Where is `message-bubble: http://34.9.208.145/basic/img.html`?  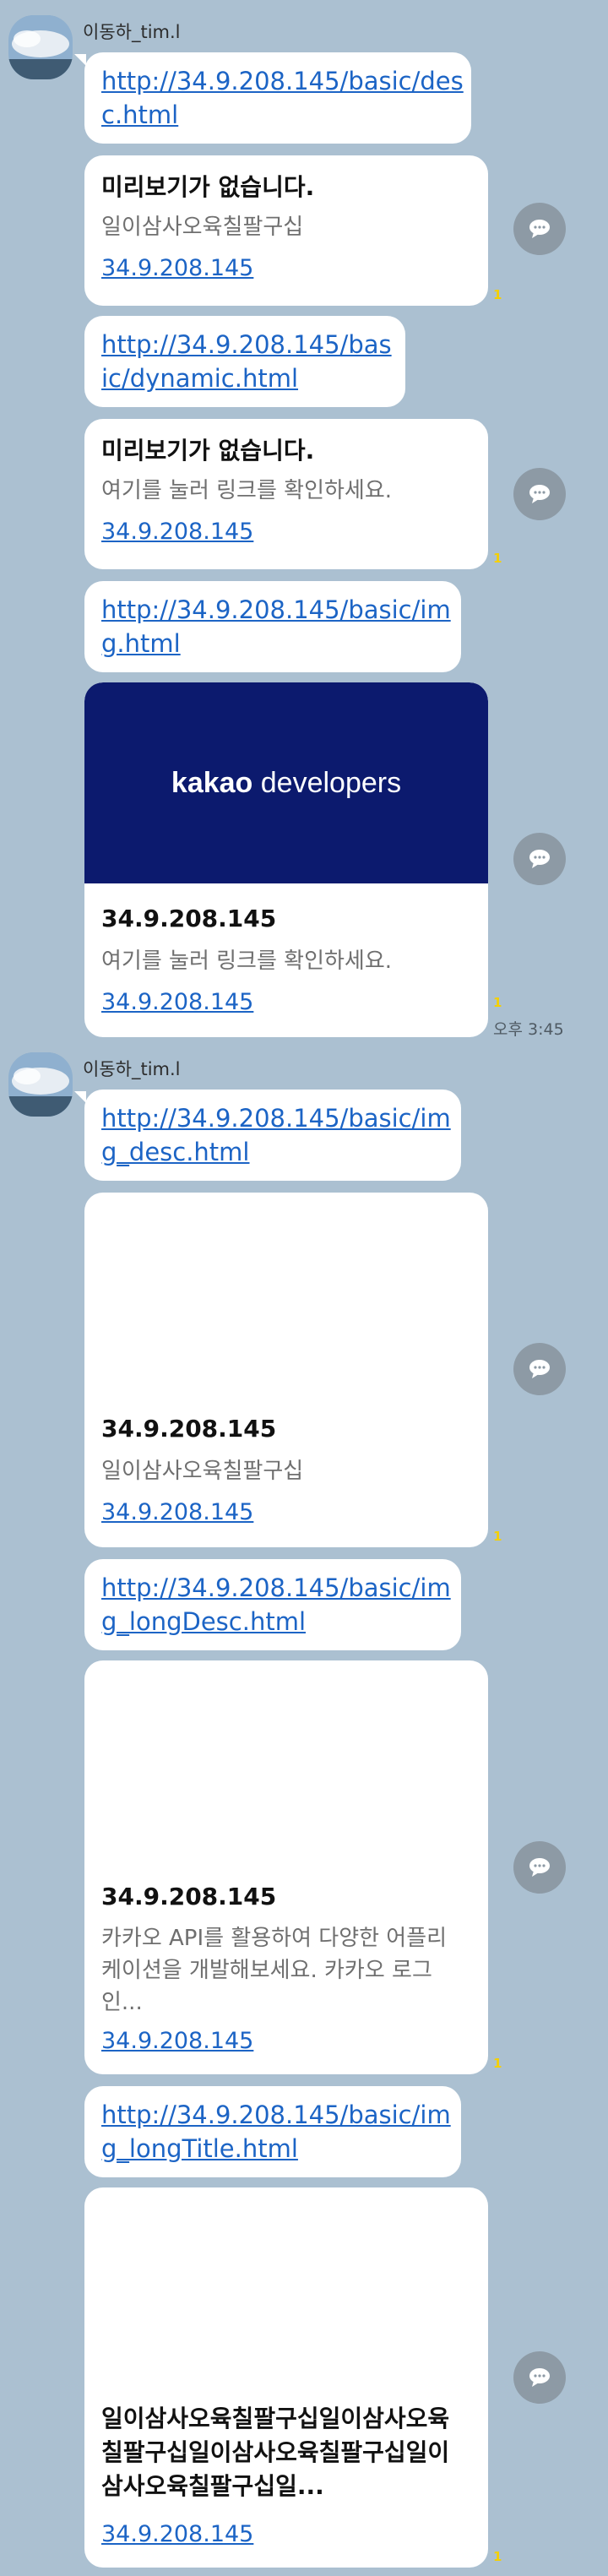
message-bubble: http://34.9.208.145/basic/img.html is located at coordinates (272, 626).